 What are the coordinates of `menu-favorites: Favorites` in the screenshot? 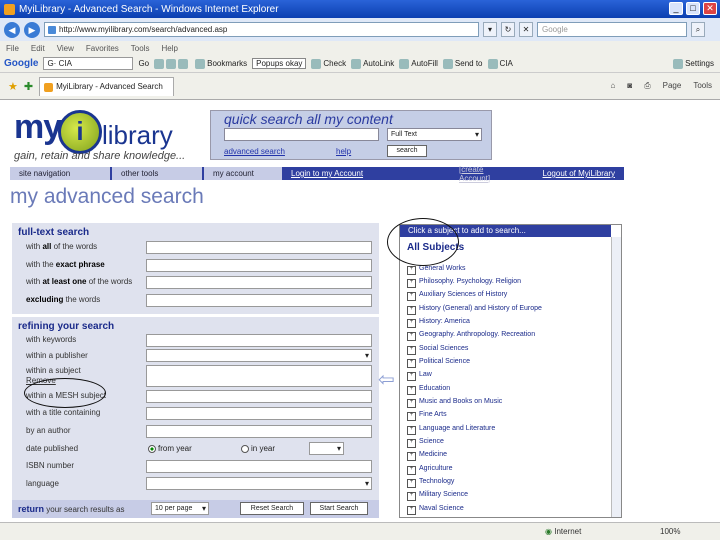 It's located at (102, 48).